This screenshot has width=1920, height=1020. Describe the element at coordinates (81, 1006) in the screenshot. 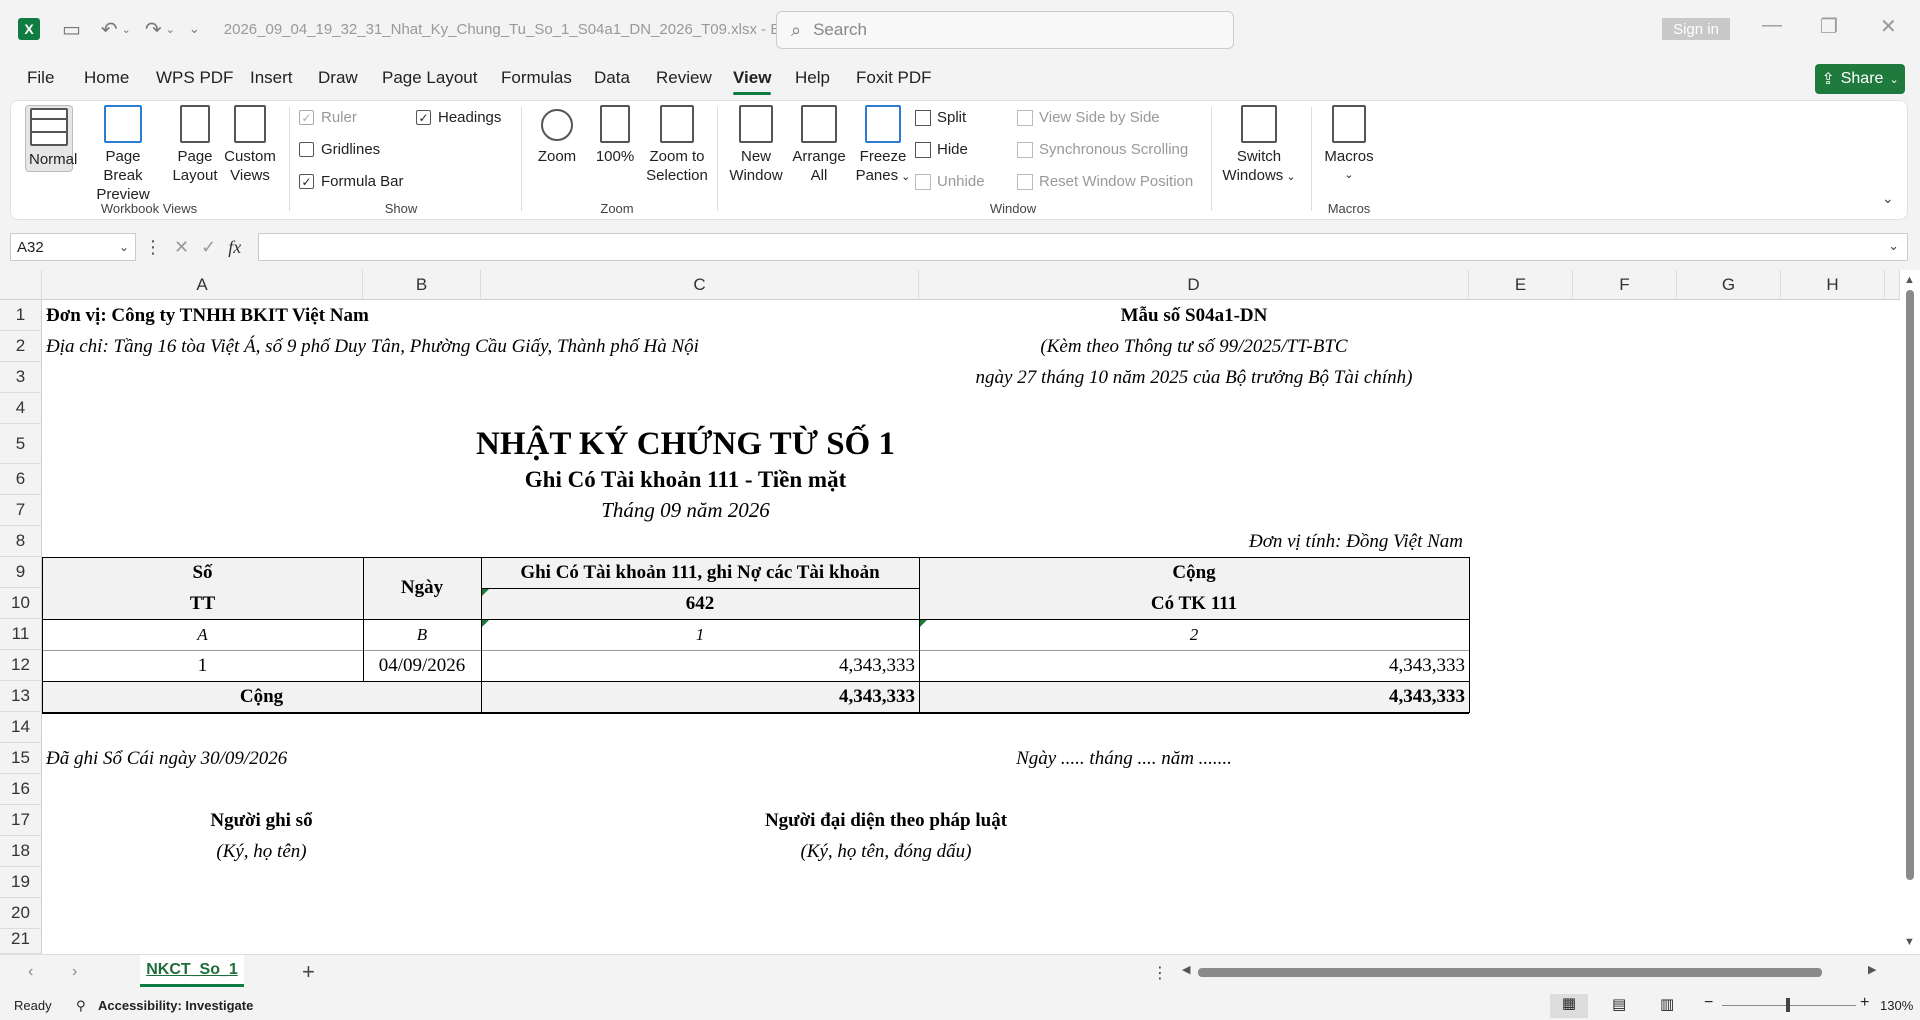

I see `accessibility-icon: ⚲` at that location.